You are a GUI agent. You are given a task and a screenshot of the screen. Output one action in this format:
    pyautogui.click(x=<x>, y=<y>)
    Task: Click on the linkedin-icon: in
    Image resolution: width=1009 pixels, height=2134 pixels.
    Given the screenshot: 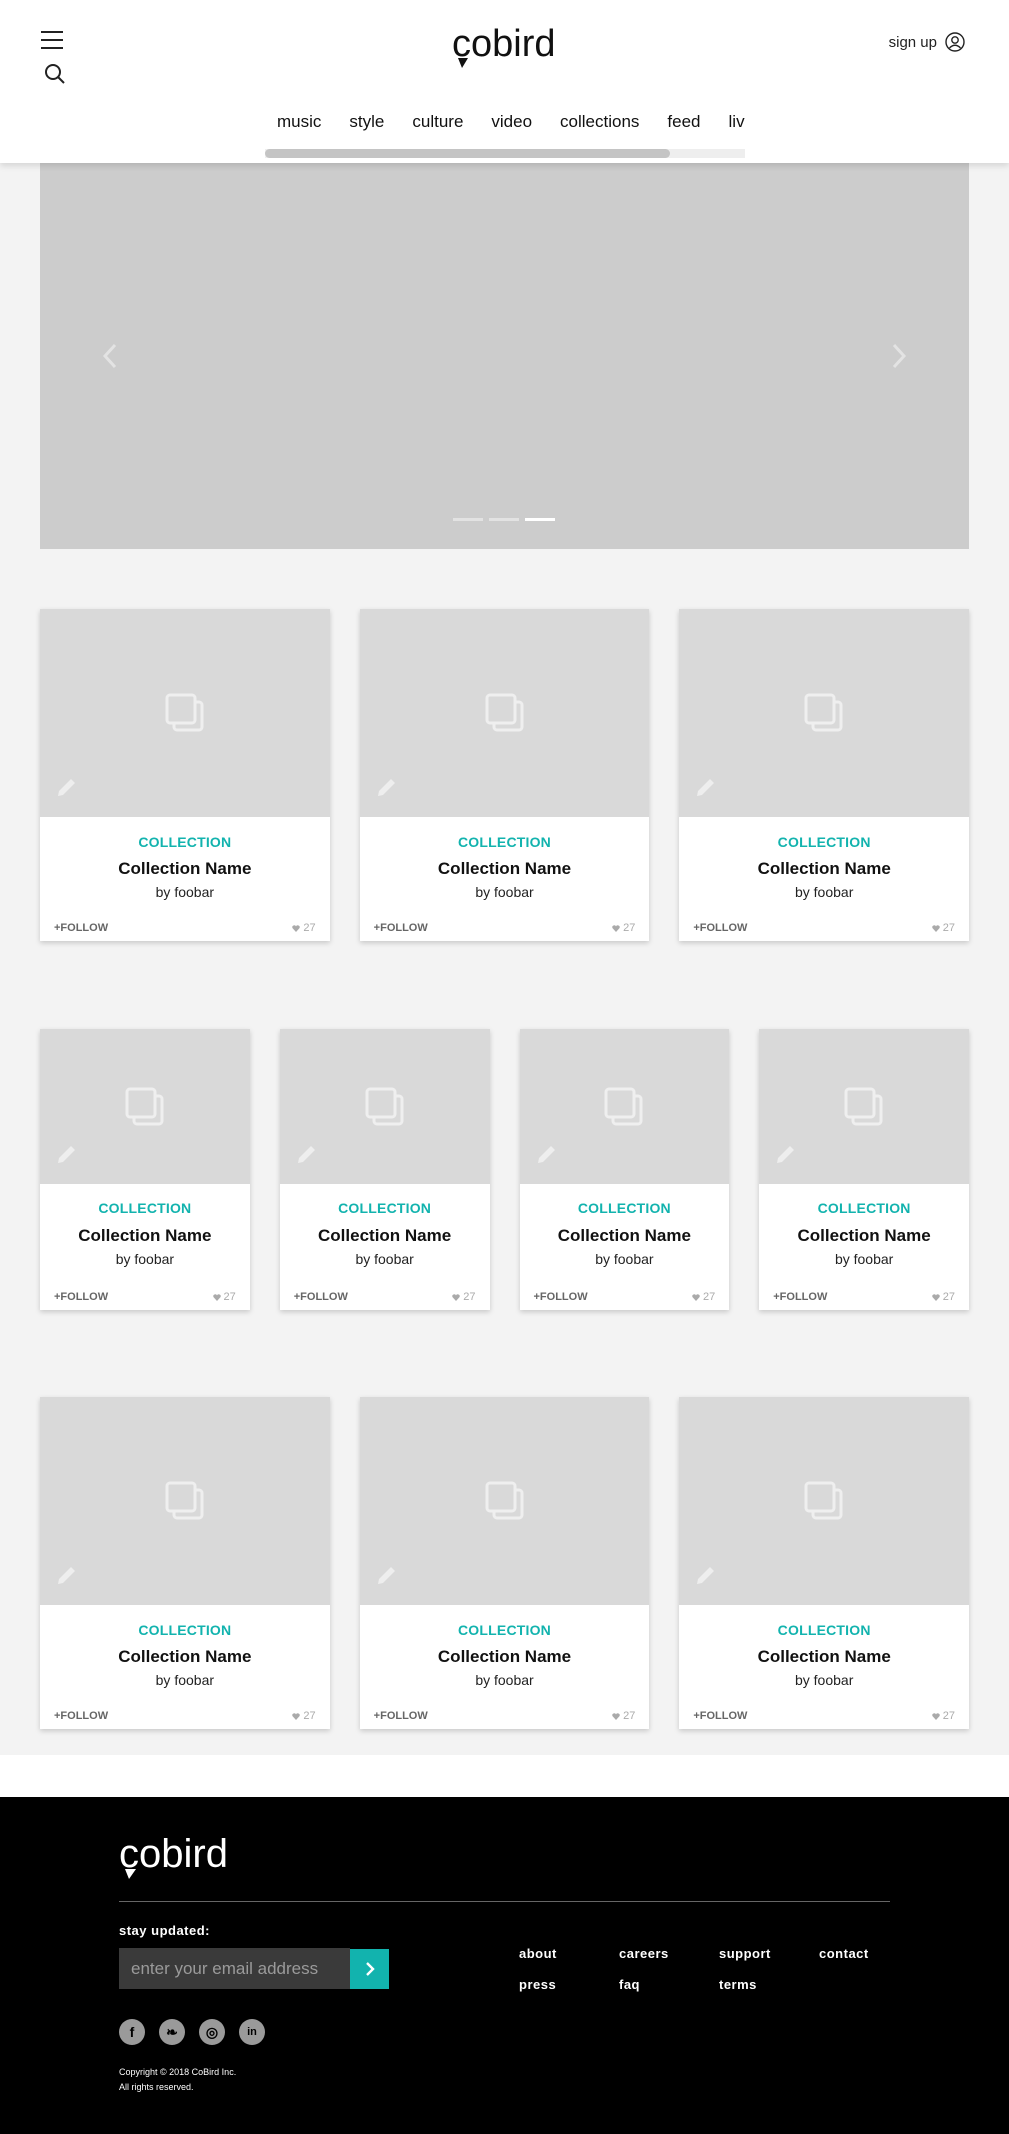 What is the action you would take?
    pyautogui.click(x=252, y=2032)
    